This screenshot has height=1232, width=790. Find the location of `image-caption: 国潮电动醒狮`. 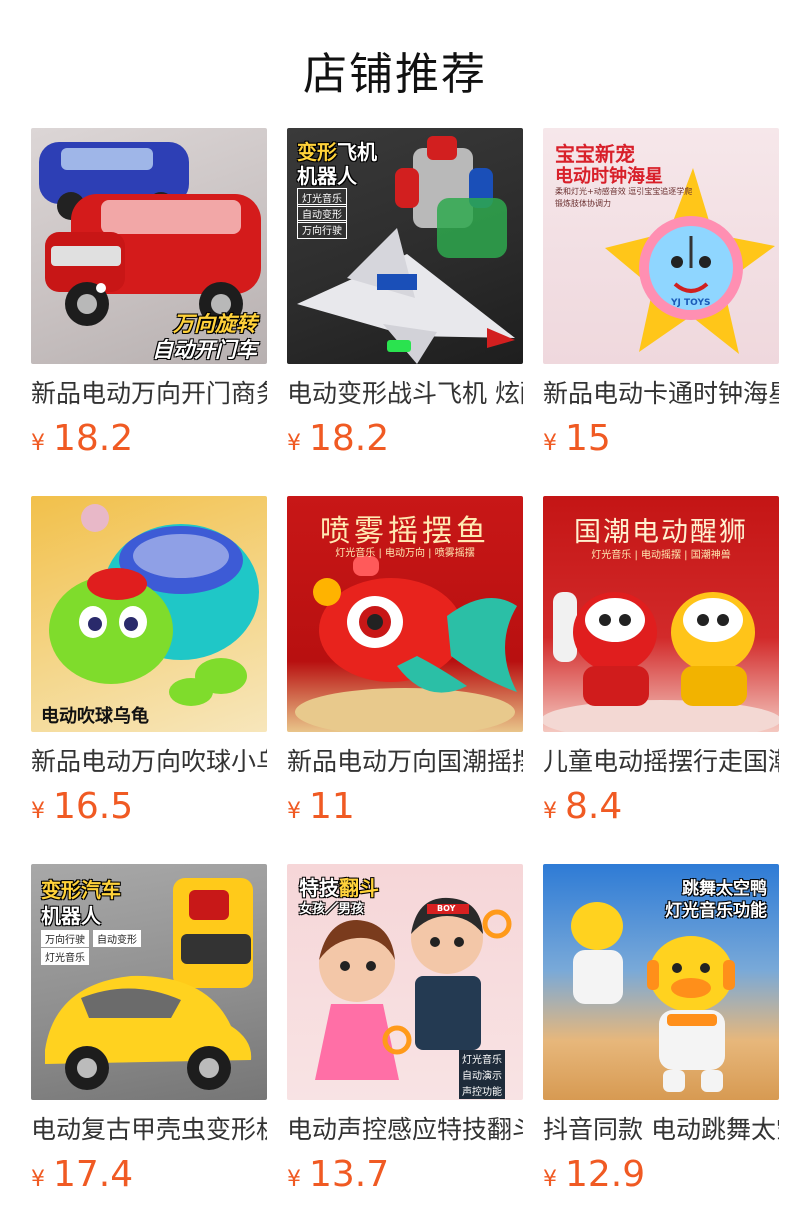

image-caption: 国潮电动醒狮 is located at coordinates (661, 532).